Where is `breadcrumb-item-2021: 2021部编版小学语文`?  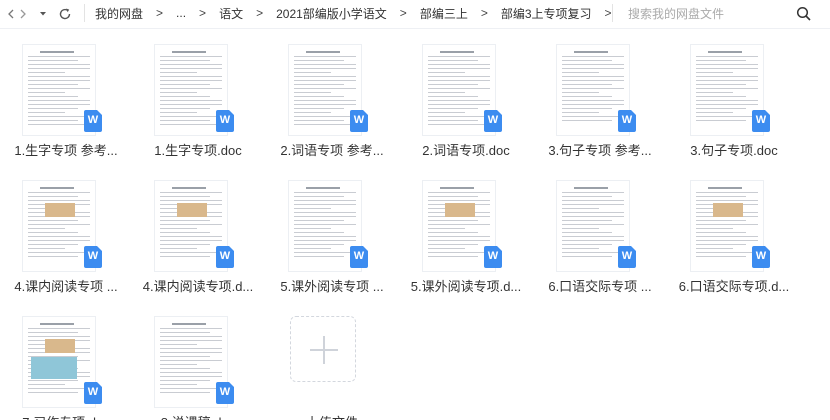
breadcrumb-item-2021: 2021部编版小学语文 is located at coordinates (331, 13).